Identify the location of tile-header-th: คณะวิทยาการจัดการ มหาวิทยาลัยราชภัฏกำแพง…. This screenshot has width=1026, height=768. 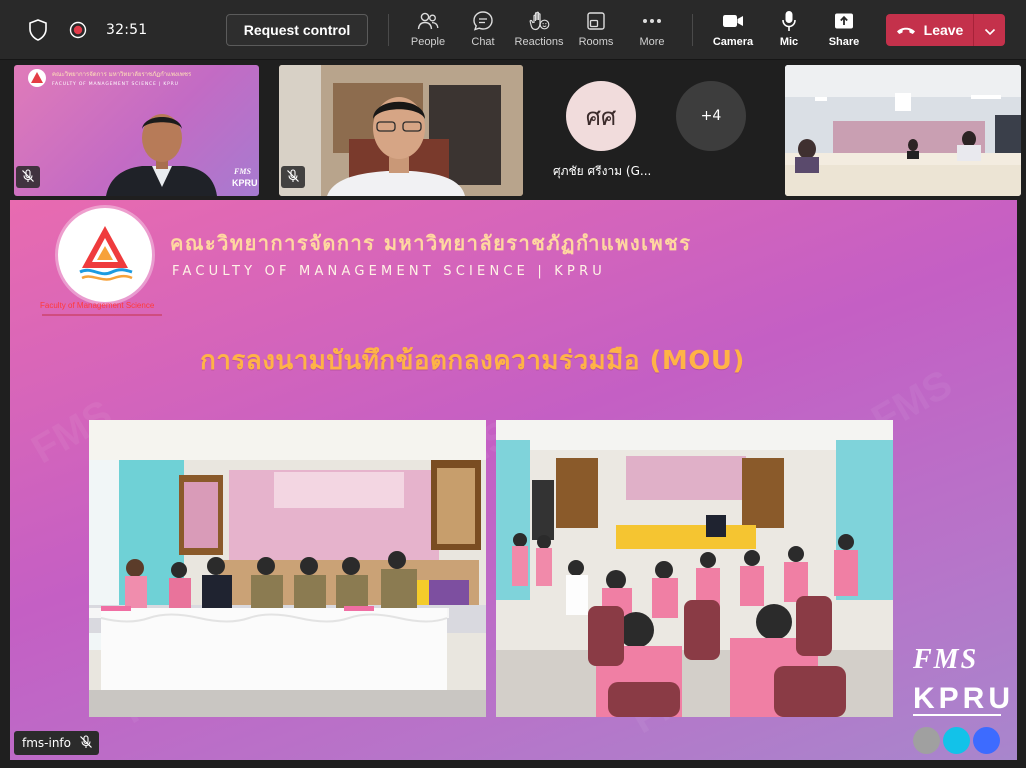
(122, 74).